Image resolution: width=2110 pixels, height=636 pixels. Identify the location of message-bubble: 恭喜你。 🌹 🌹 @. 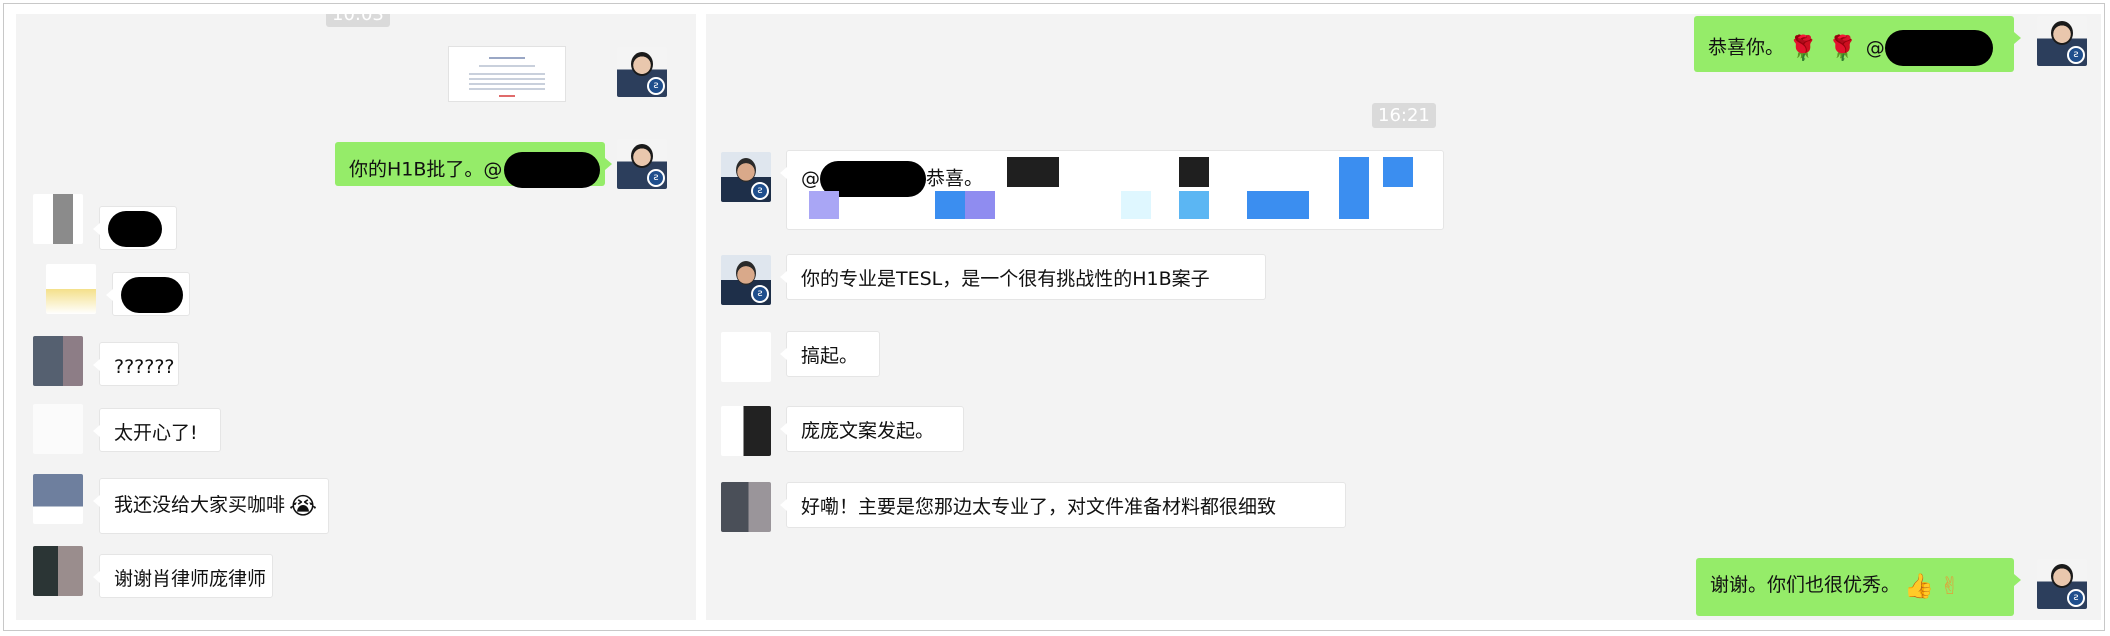
(1857, 44).